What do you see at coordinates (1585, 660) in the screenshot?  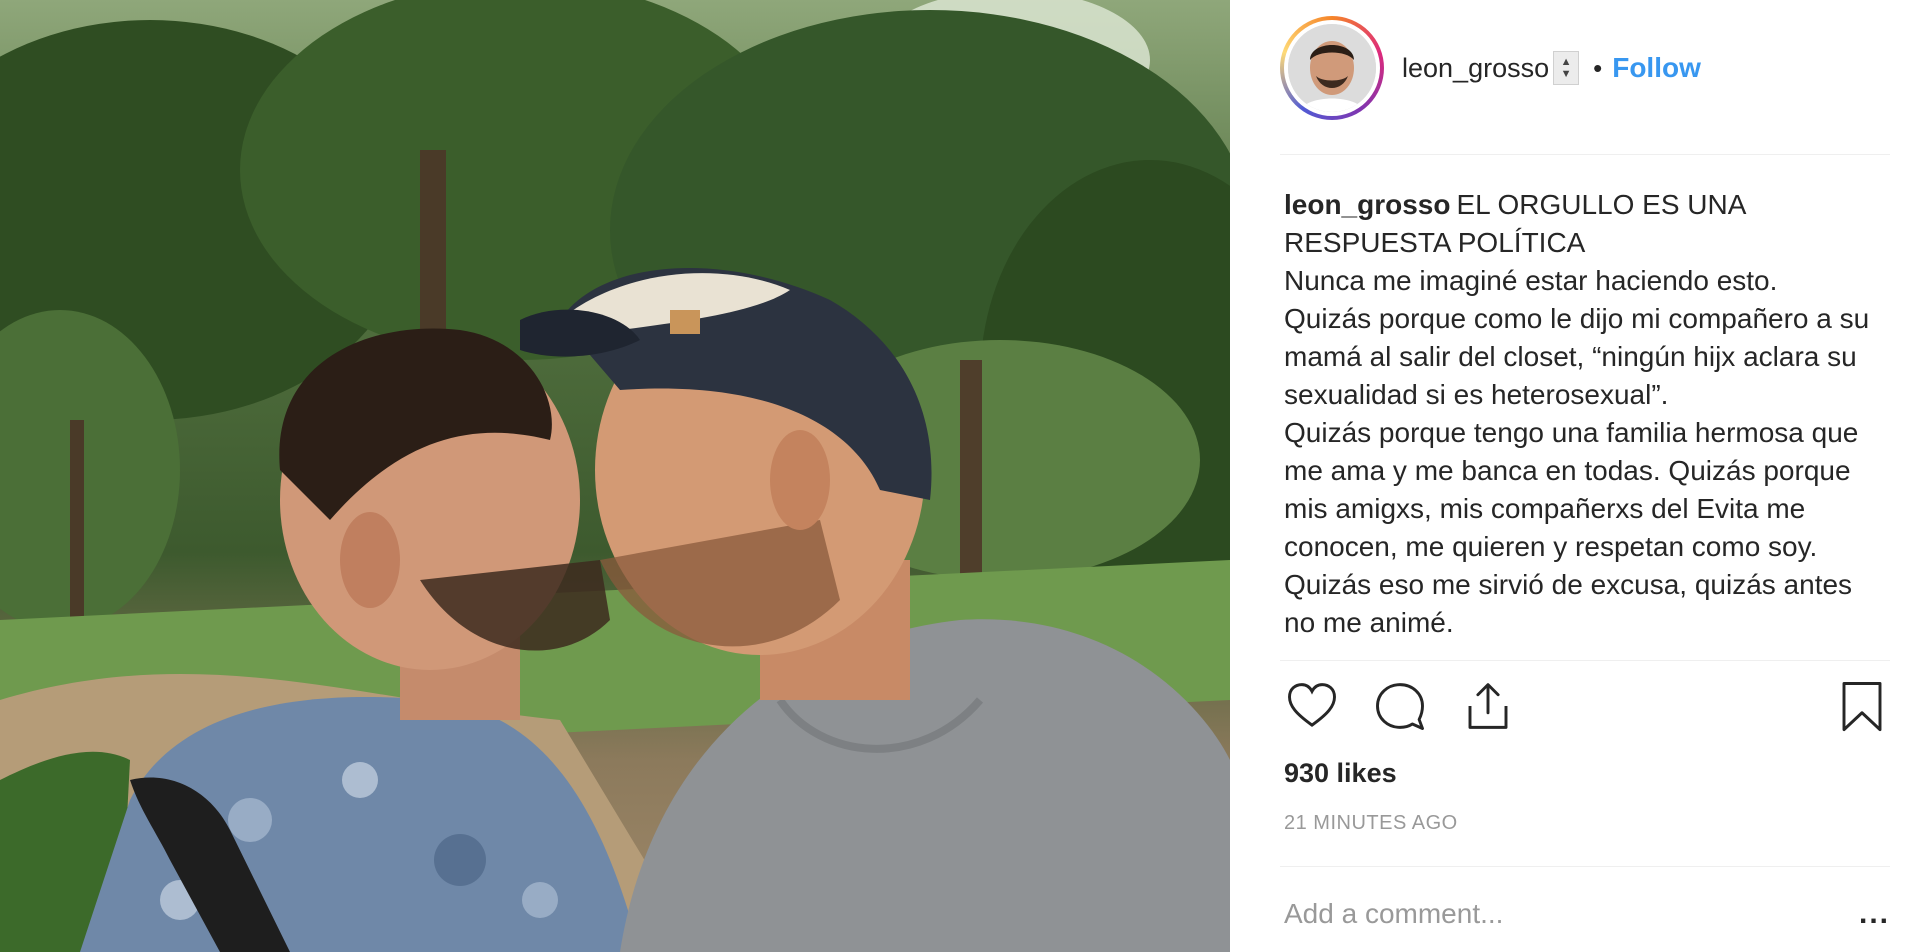 I see `caption-divider` at bounding box center [1585, 660].